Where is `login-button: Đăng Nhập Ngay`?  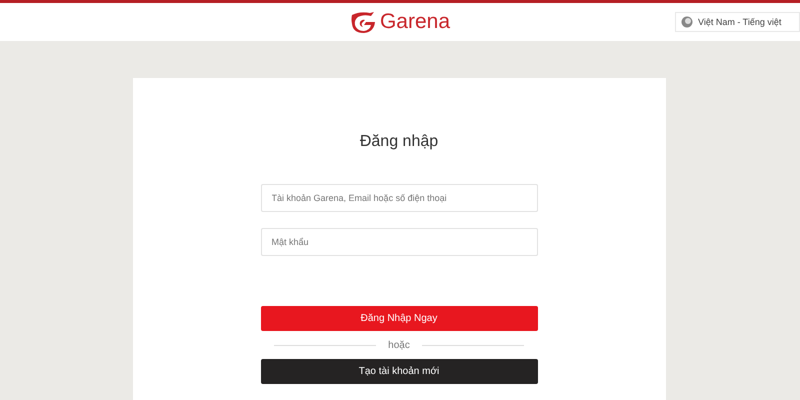 login-button: Đăng Nhập Ngay is located at coordinates (399, 318).